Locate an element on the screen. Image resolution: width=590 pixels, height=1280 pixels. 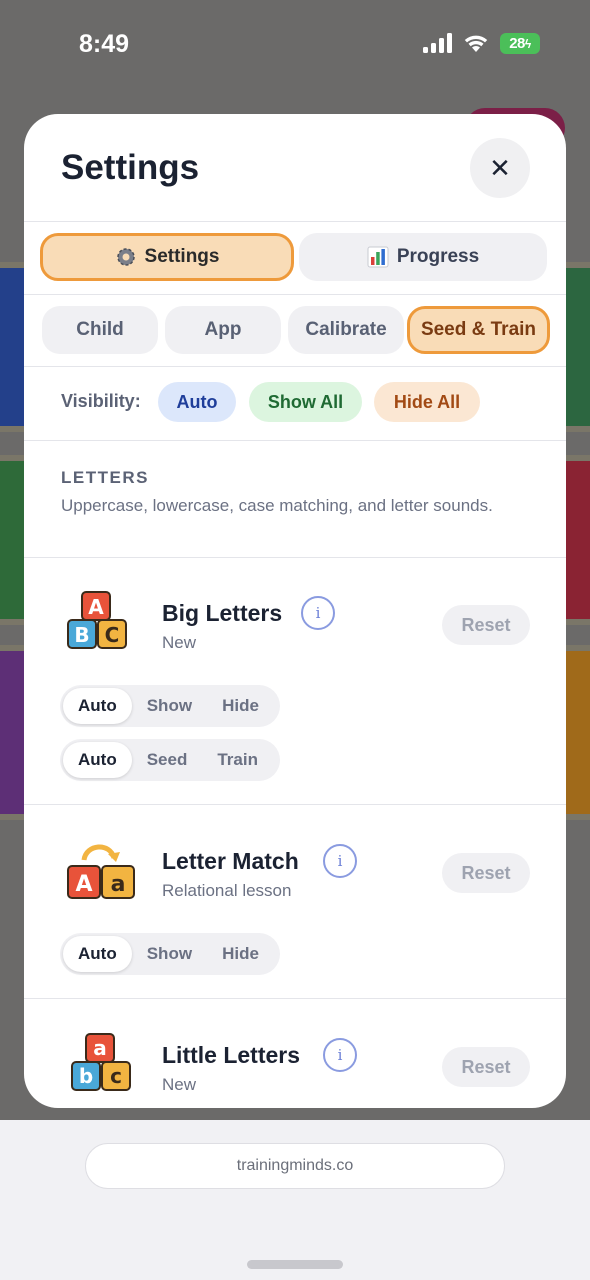
svg-text: b is located at coordinates (86, 1076).